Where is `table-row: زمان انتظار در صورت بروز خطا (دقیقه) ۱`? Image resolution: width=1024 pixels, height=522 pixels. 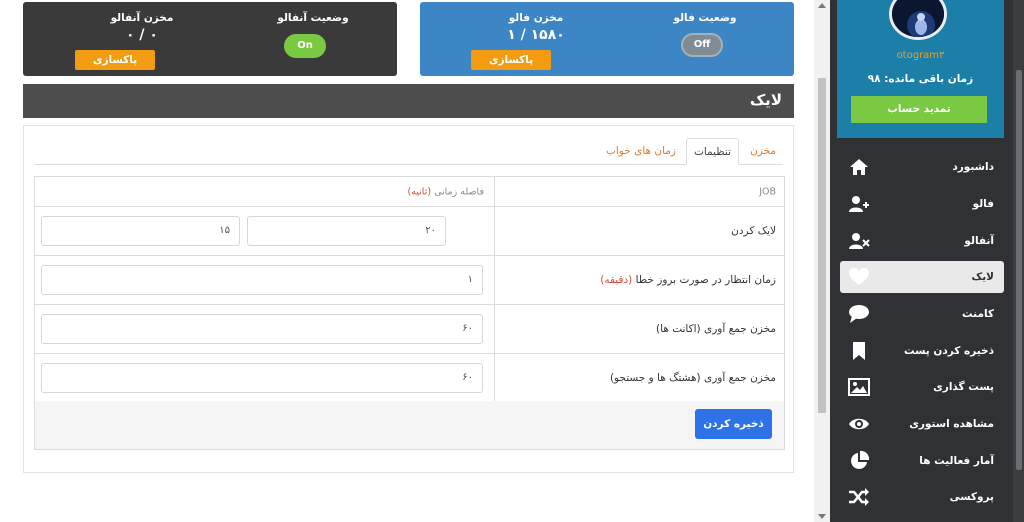 table-row: زمان انتظار در صورت بروز خطا (دقیقه) ۱ is located at coordinates (409, 280).